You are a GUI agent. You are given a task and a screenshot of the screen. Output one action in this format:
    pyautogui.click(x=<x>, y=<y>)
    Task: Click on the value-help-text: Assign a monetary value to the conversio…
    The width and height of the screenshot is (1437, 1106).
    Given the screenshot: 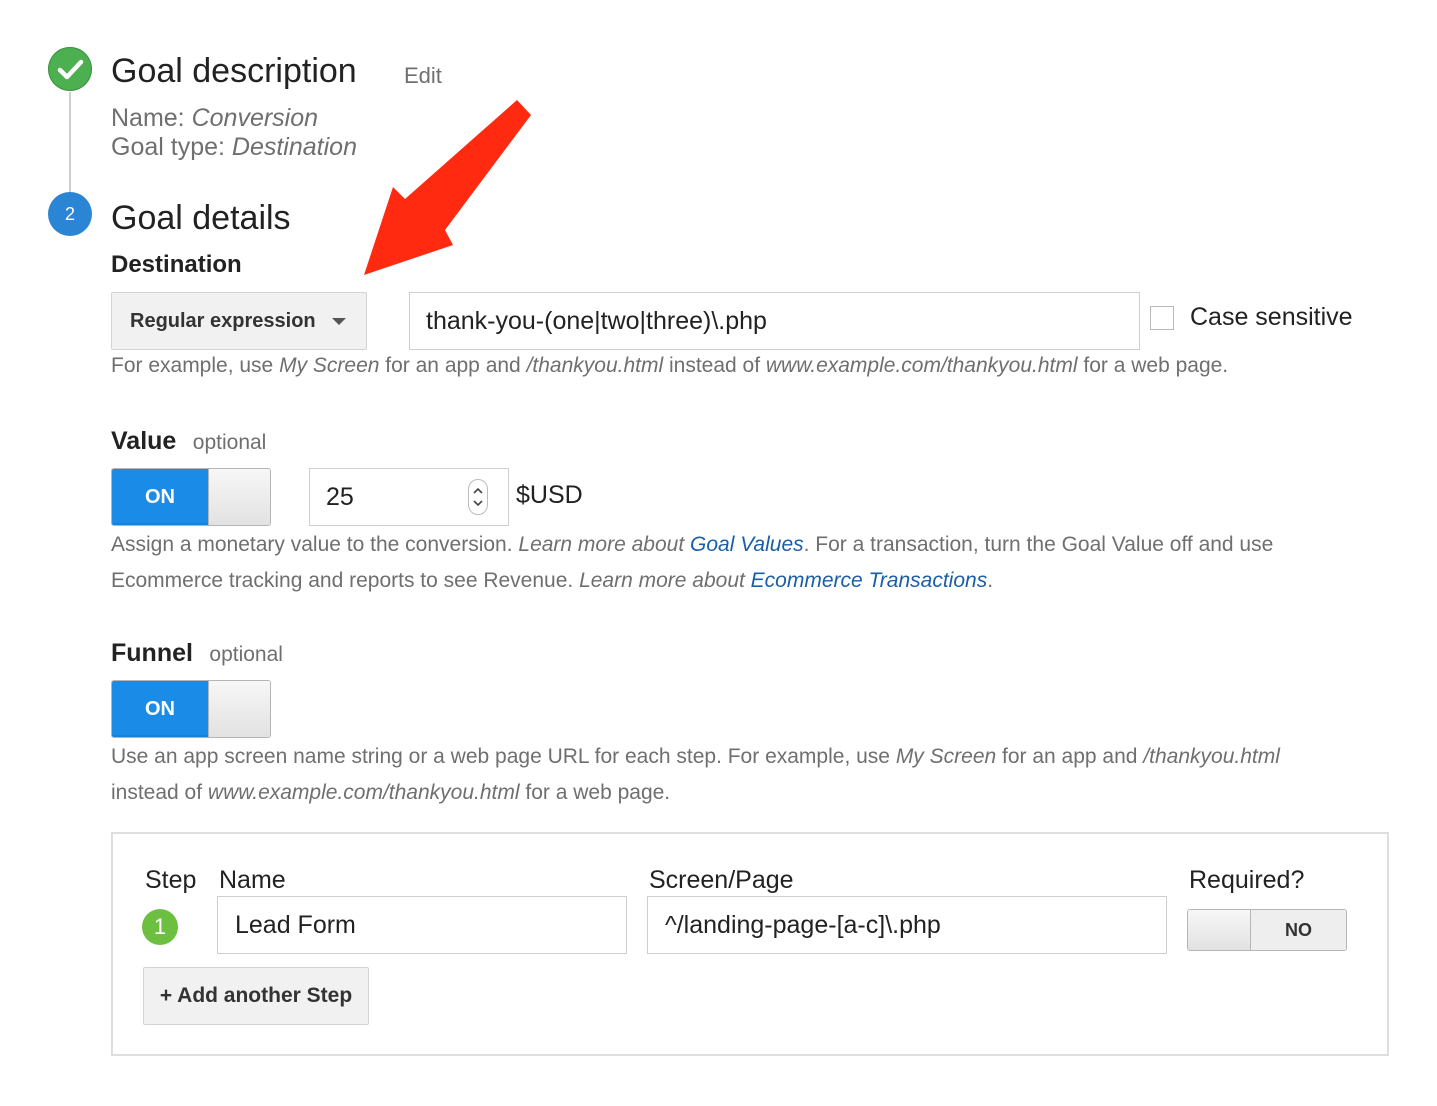 What is the action you would take?
    pyautogui.click(x=741, y=563)
    